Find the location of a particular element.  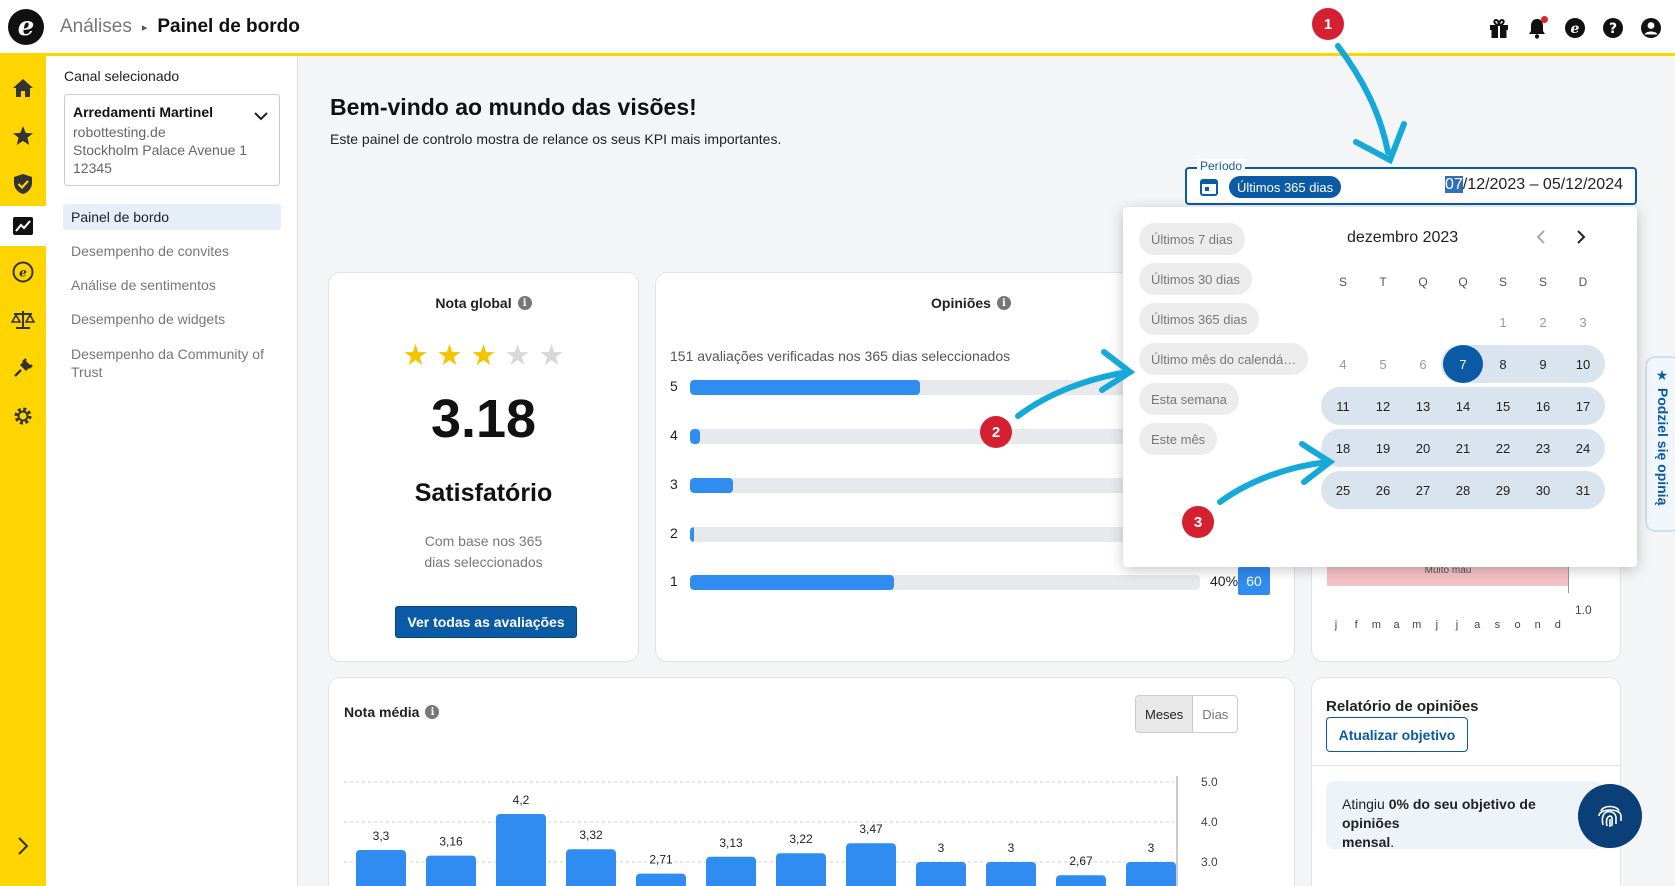

sidebar-item-community: Desempenho da Community of Trust is located at coordinates (172, 360).